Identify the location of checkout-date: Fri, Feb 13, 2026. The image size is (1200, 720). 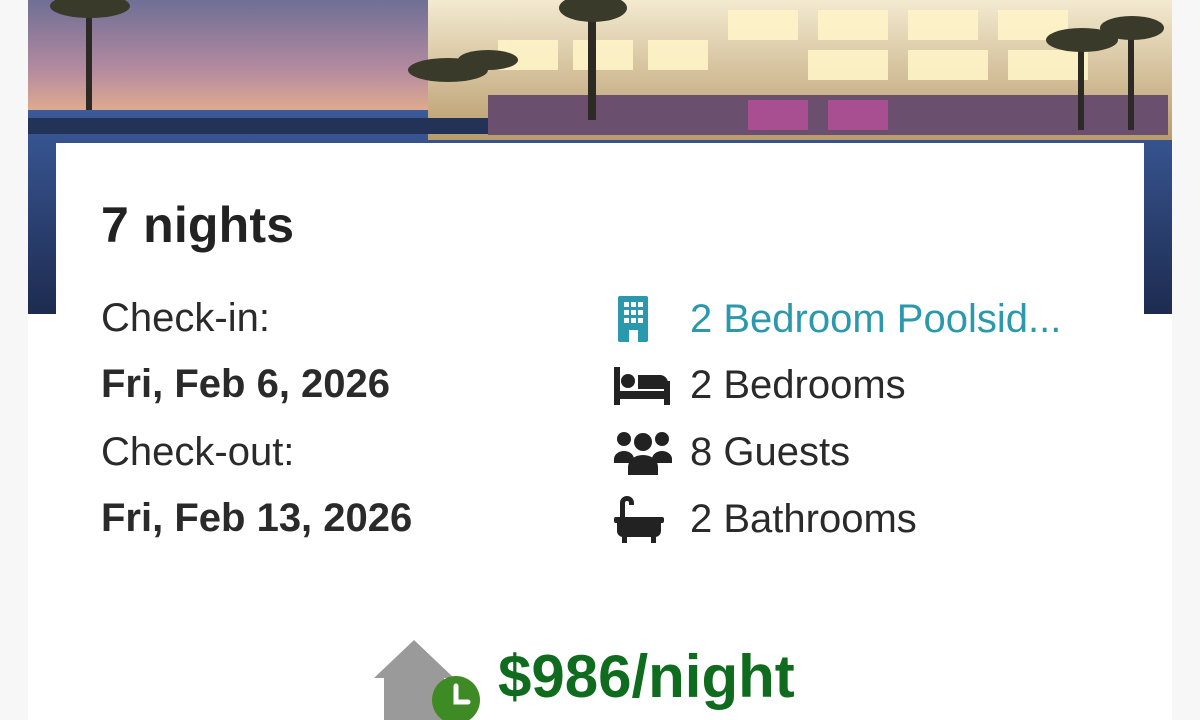
(257, 518).